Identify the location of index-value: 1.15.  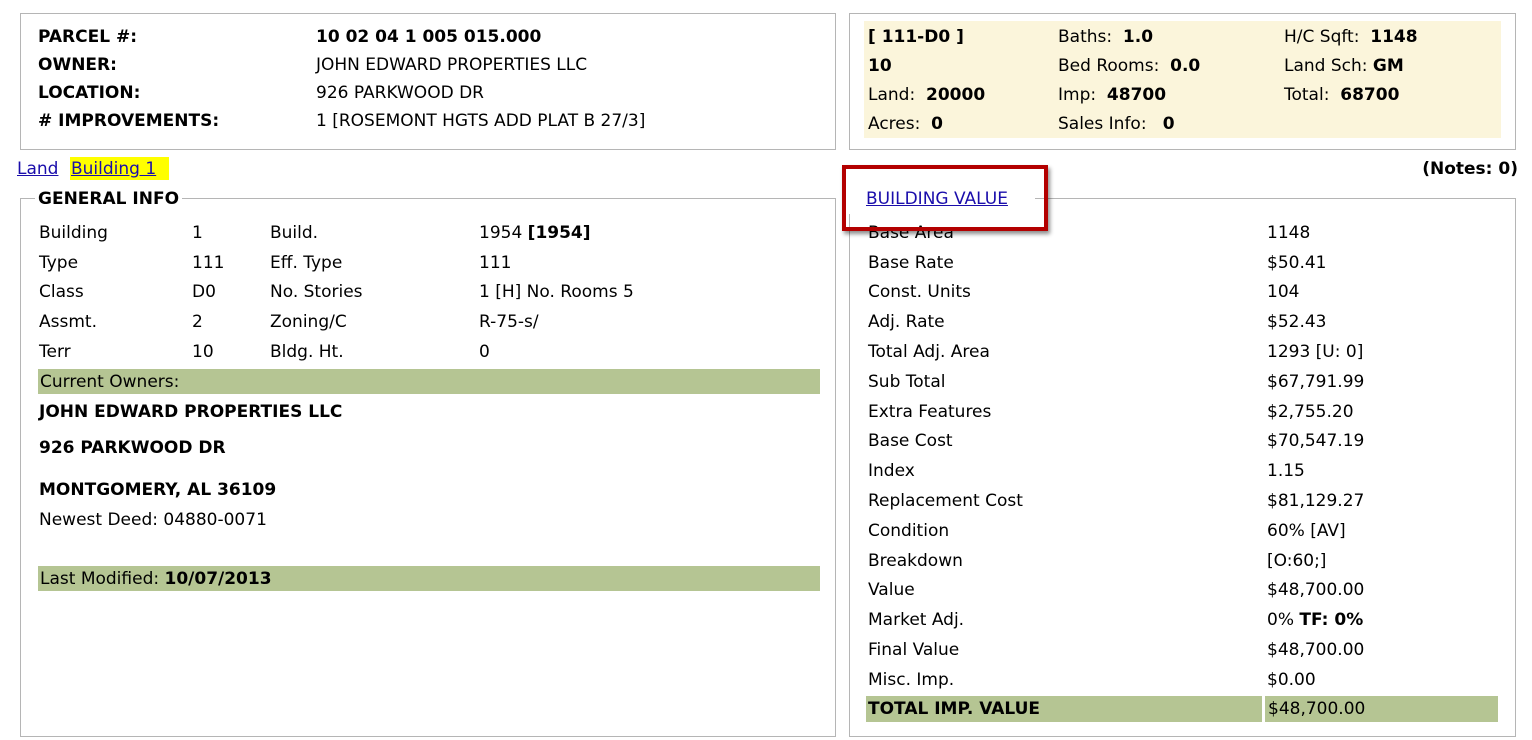
(1286, 471).